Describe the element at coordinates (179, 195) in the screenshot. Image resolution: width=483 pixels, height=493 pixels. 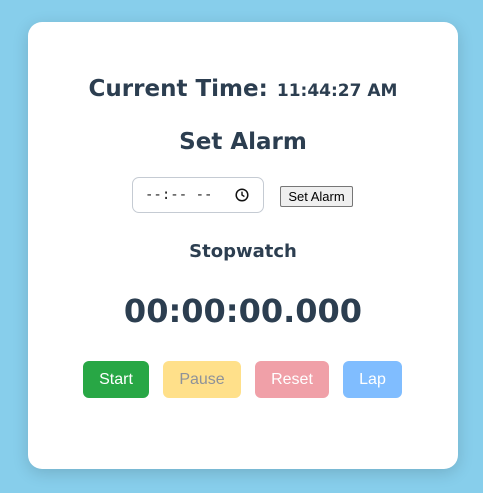
I see `alarm-time-placeholder: --:-- --` at that location.